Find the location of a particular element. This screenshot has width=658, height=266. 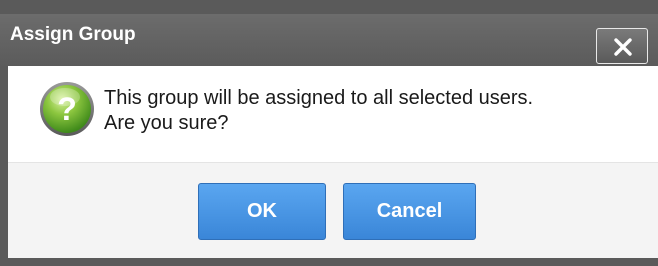

close-button is located at coordinates (622, 46).